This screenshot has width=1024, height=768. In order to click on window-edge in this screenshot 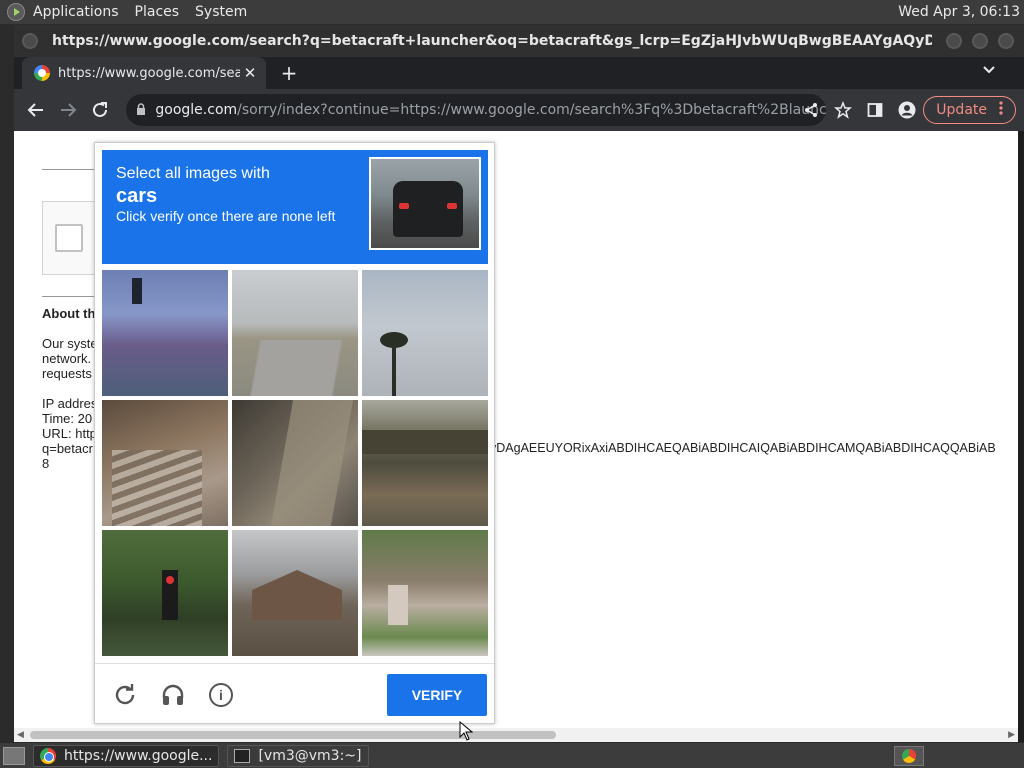, I will do `click(1021, 436)`.